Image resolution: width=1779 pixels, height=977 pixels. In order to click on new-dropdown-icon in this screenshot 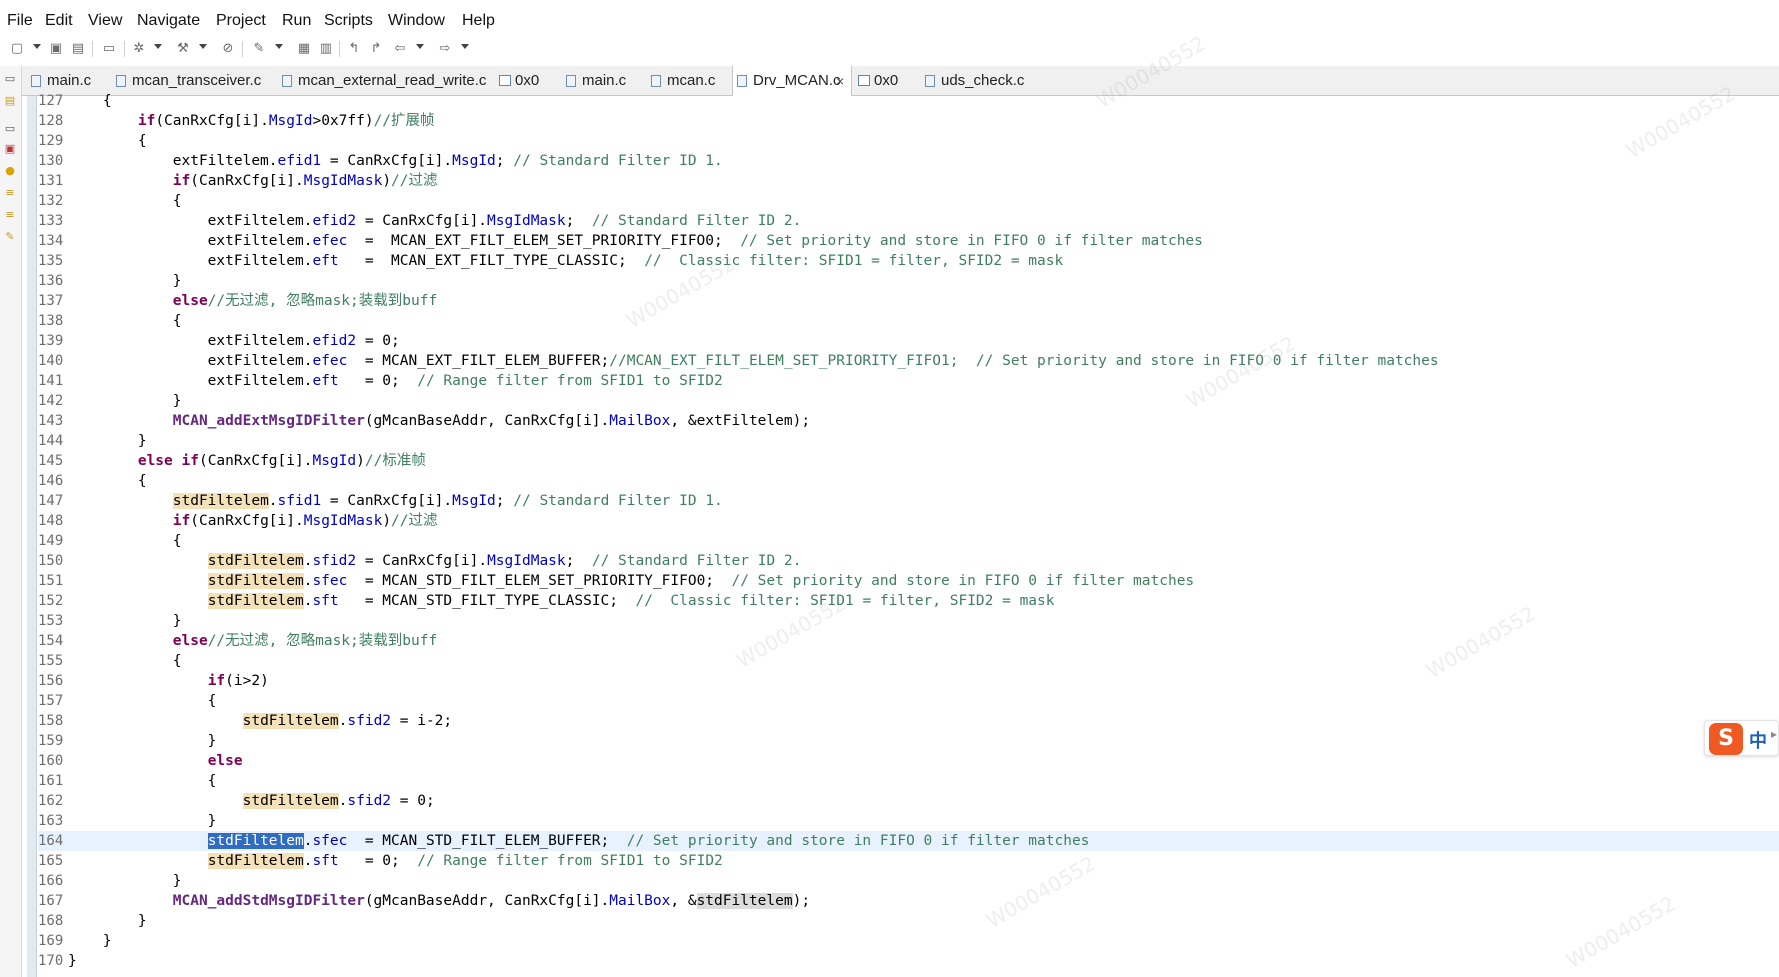, I will do `click(37, 46)`.